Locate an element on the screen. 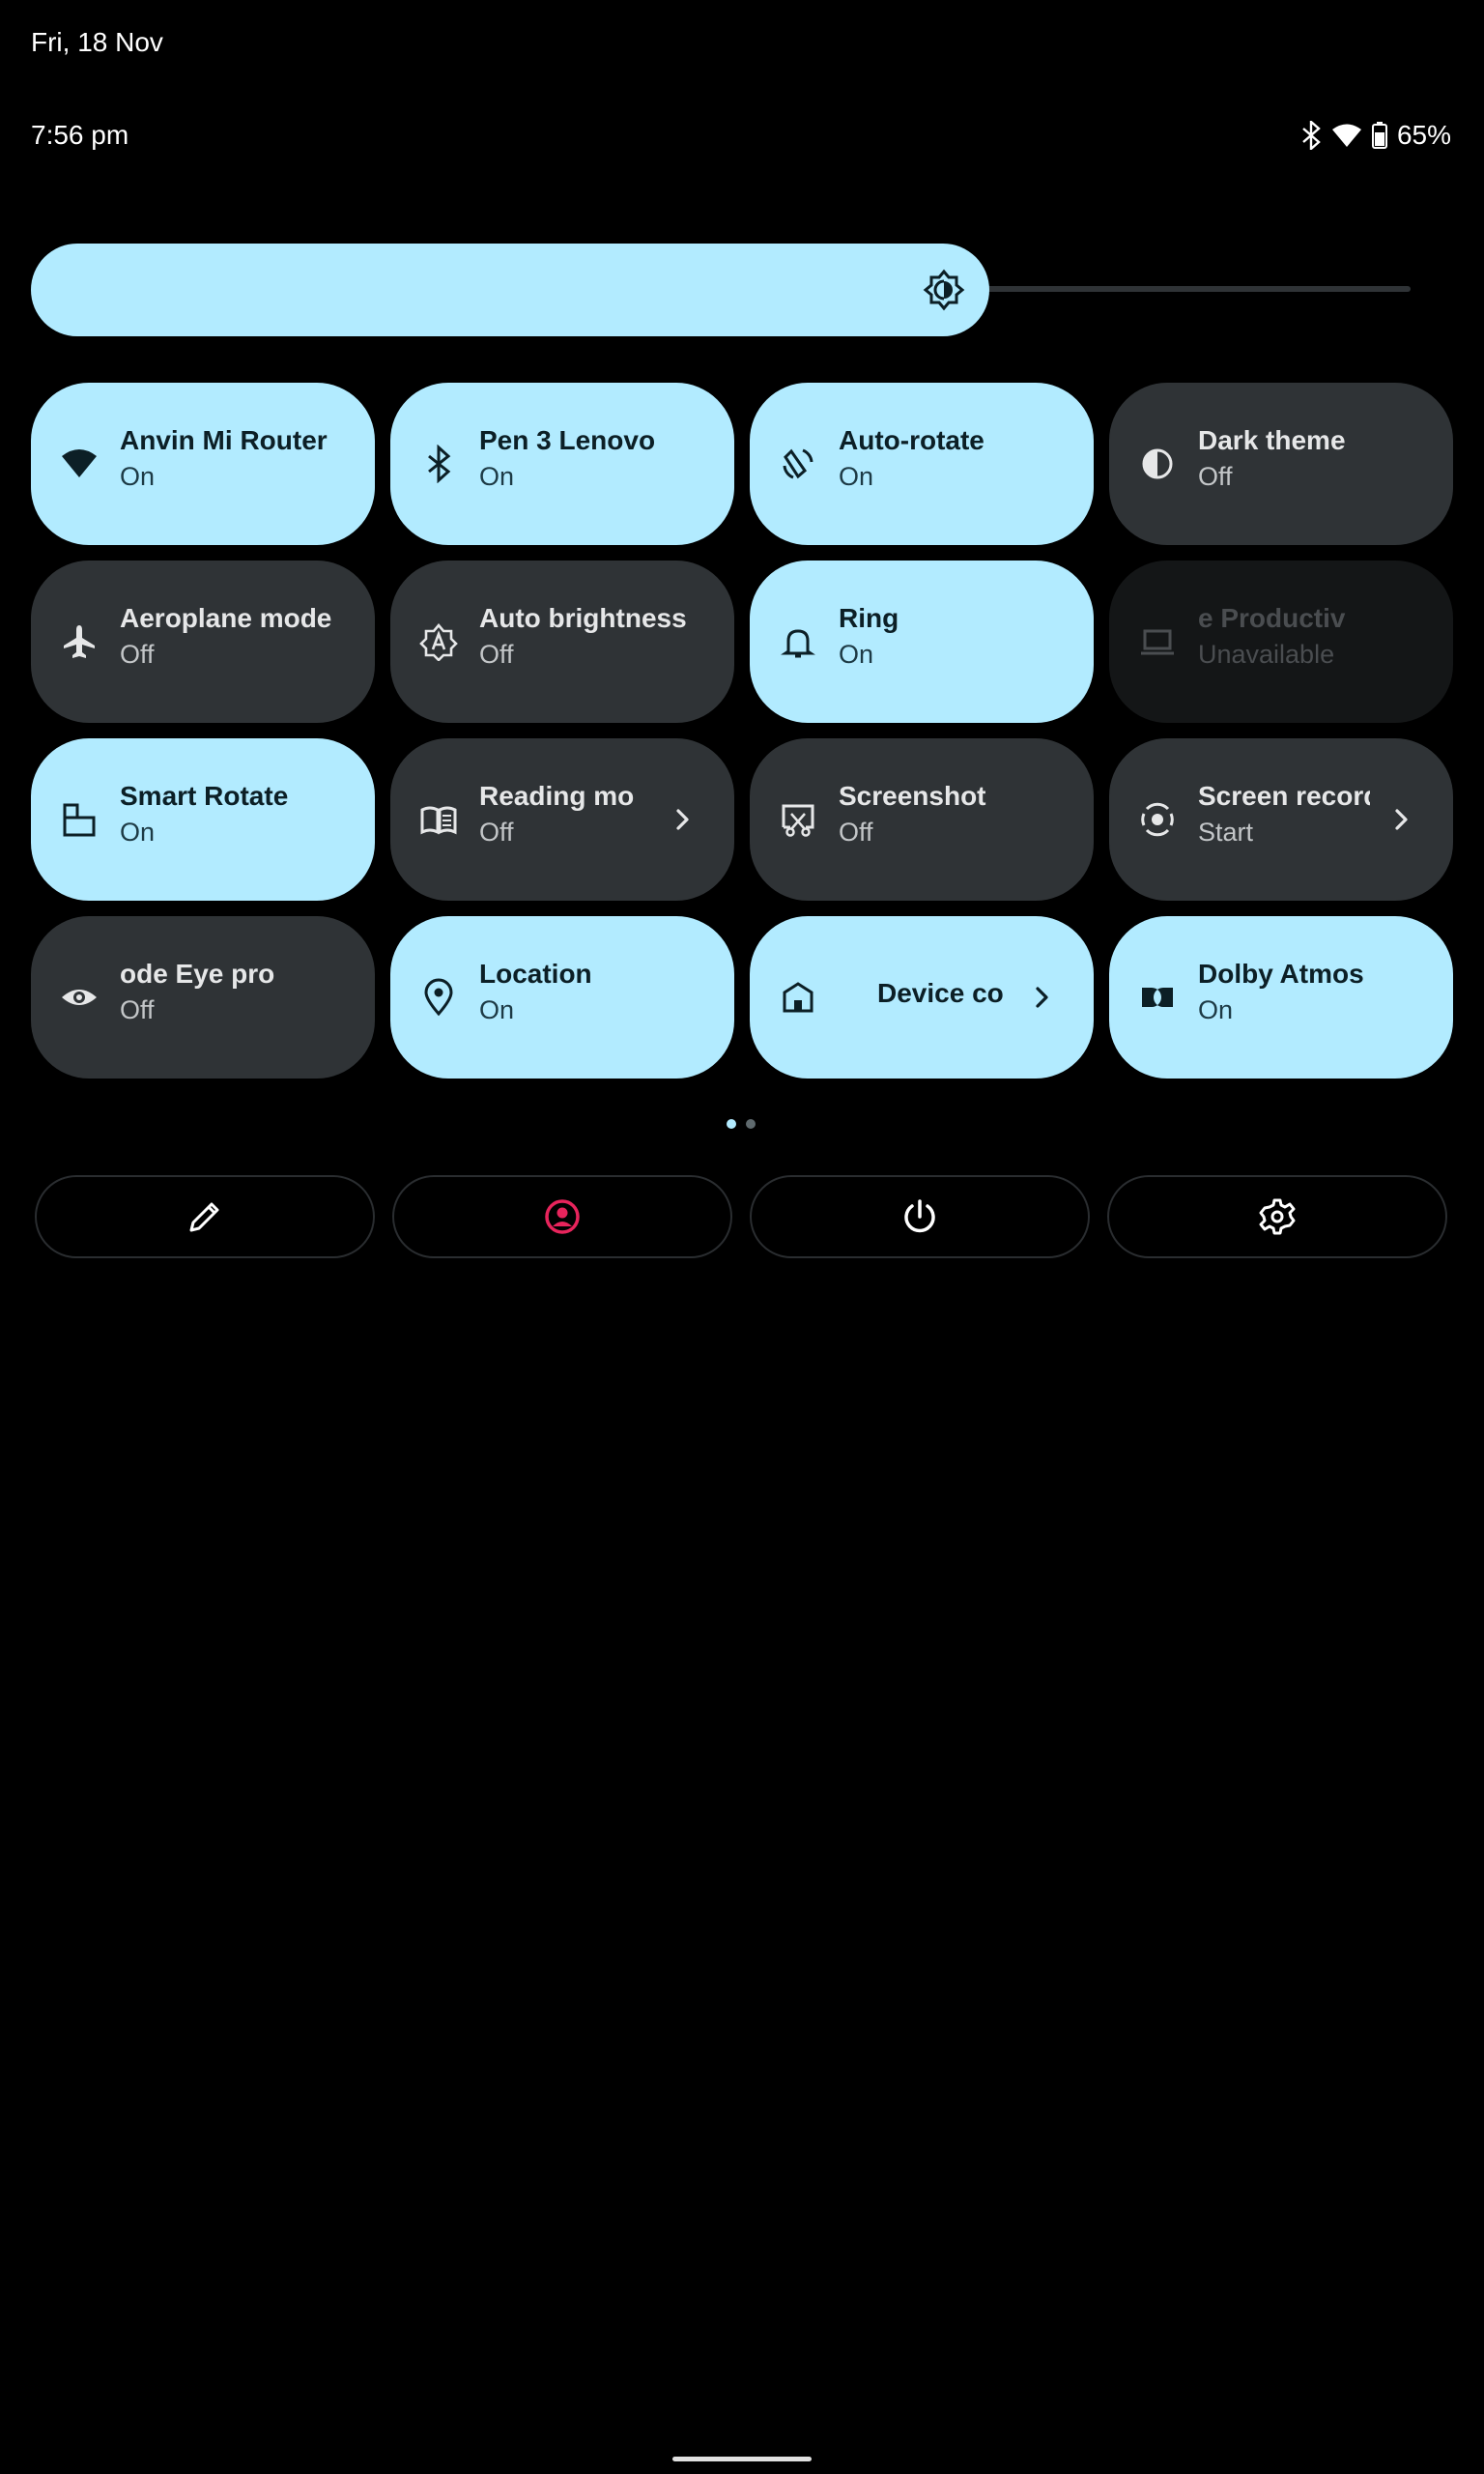  brightness-slider-track is located at coordinates (1189, 289).